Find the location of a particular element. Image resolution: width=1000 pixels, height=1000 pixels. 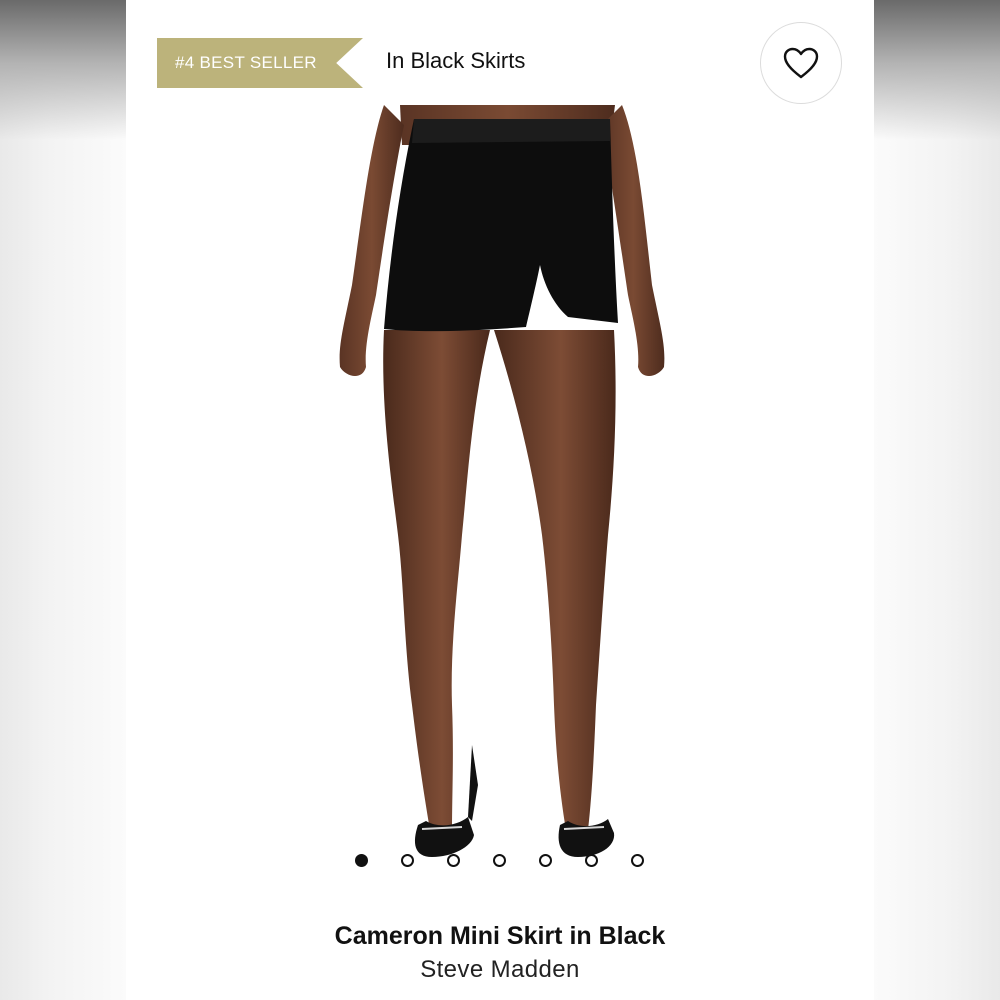

category-label: In Black Skirts is located at coordinates (456, 60).